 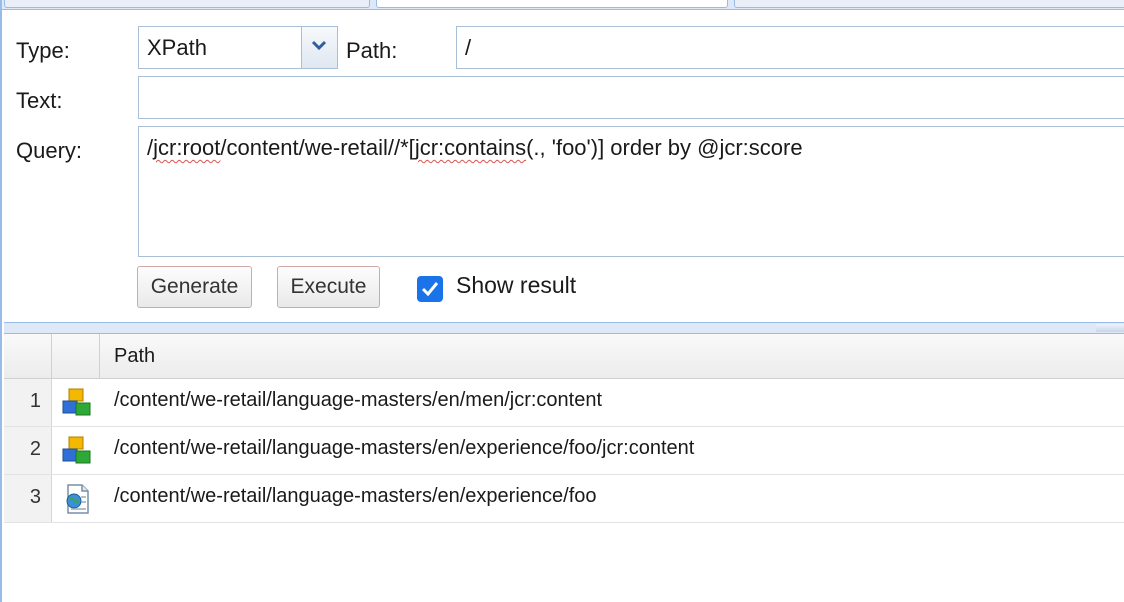 I want to click on path-label: Path:, so click(x=372, y=50).